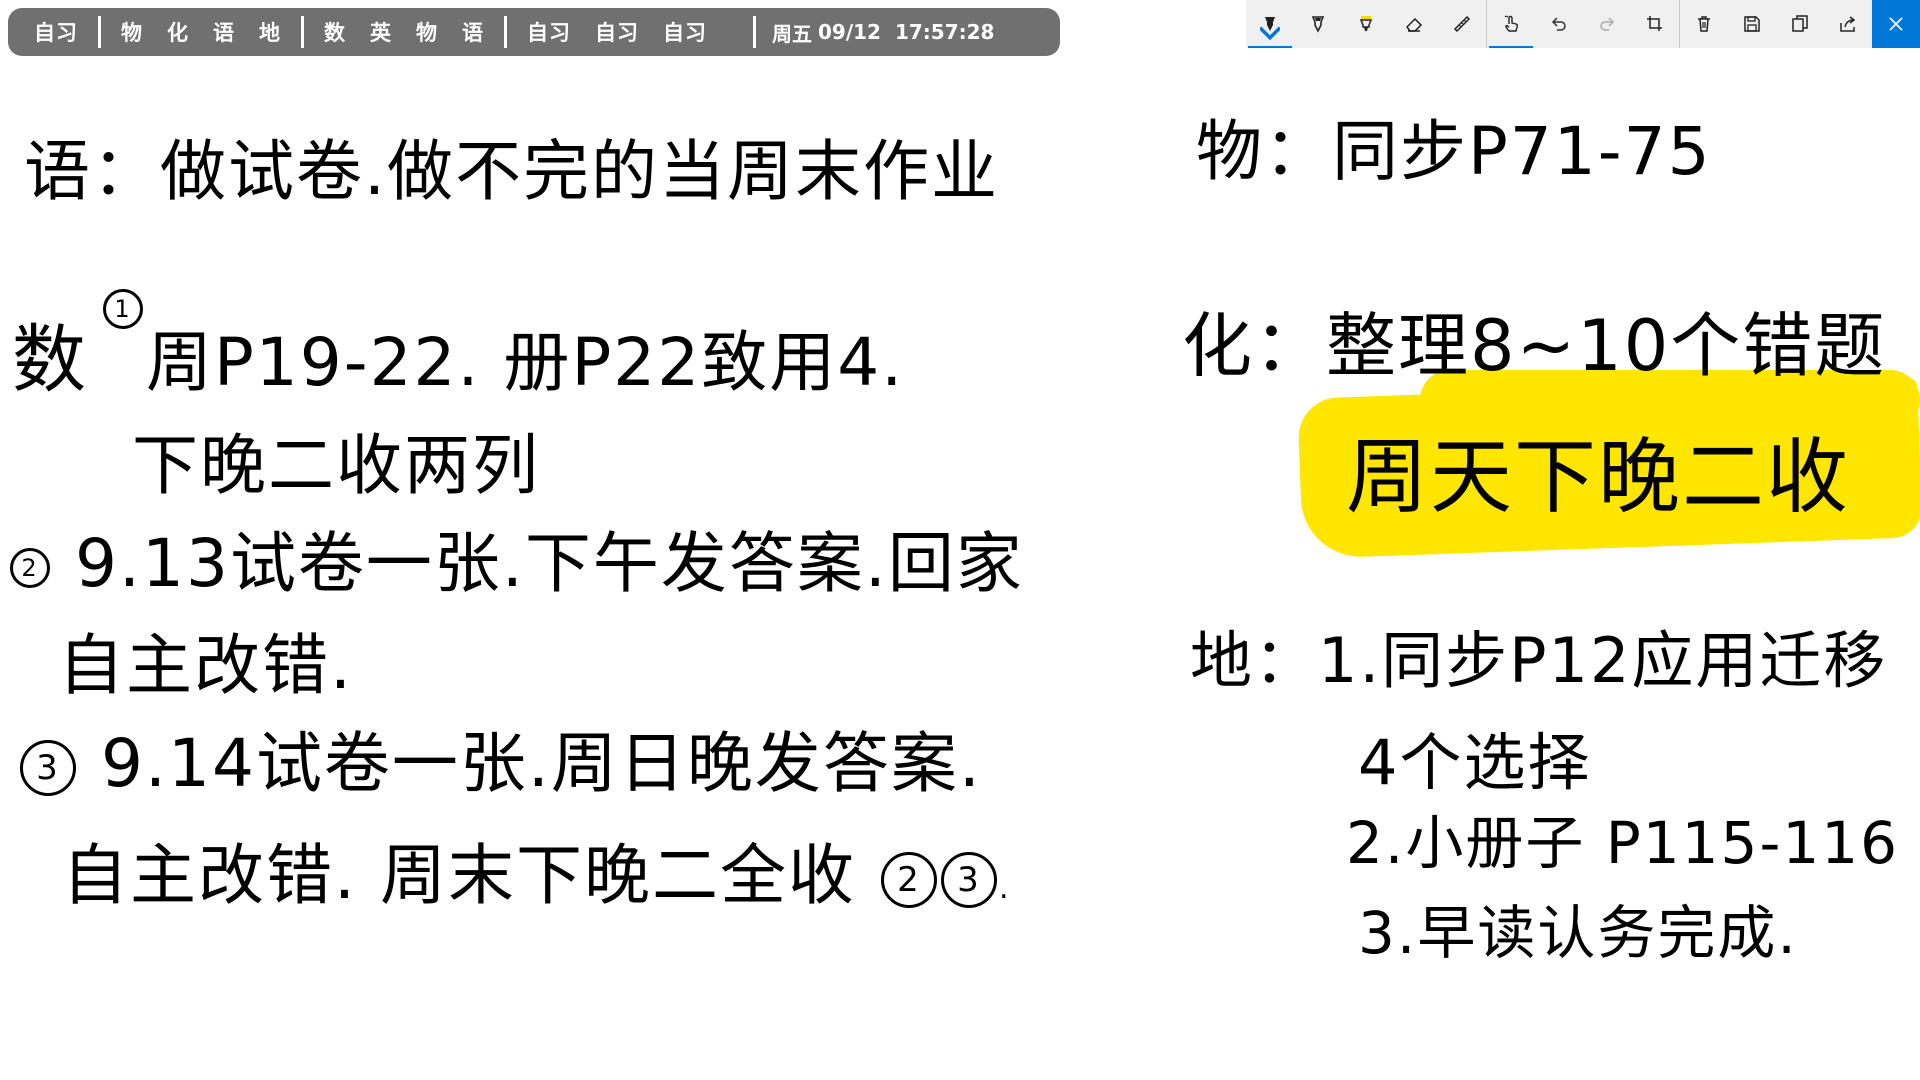  What do you see at coordinates (459, 875) in the screenshot?
I see `math-line-6-text: 自主改错. 周末下晚二全收` at bounding box center [459, 875].